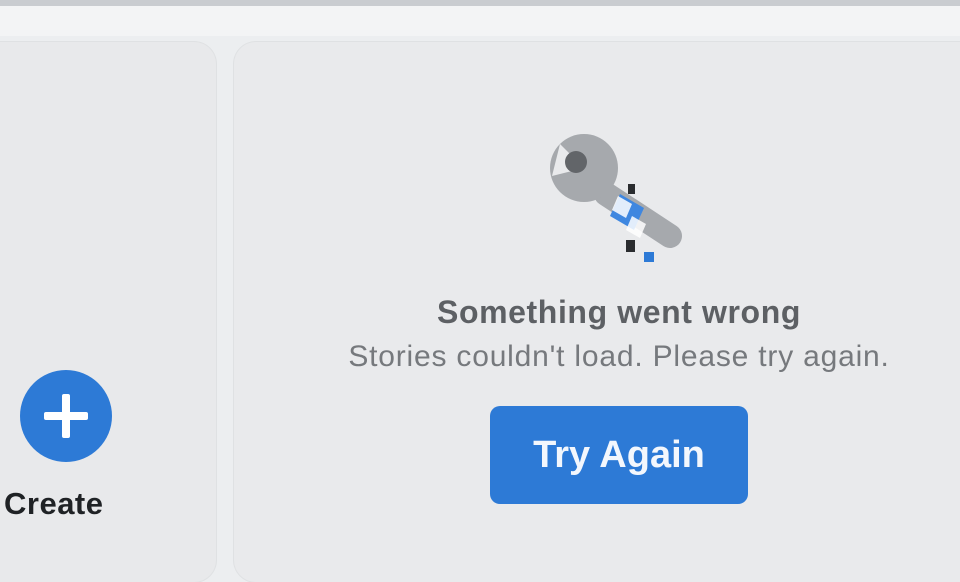  Describe the element at coordinates (619, 356) in the screenshot. I see `error-message: Stories couldn't load. Please try again.` at that location.